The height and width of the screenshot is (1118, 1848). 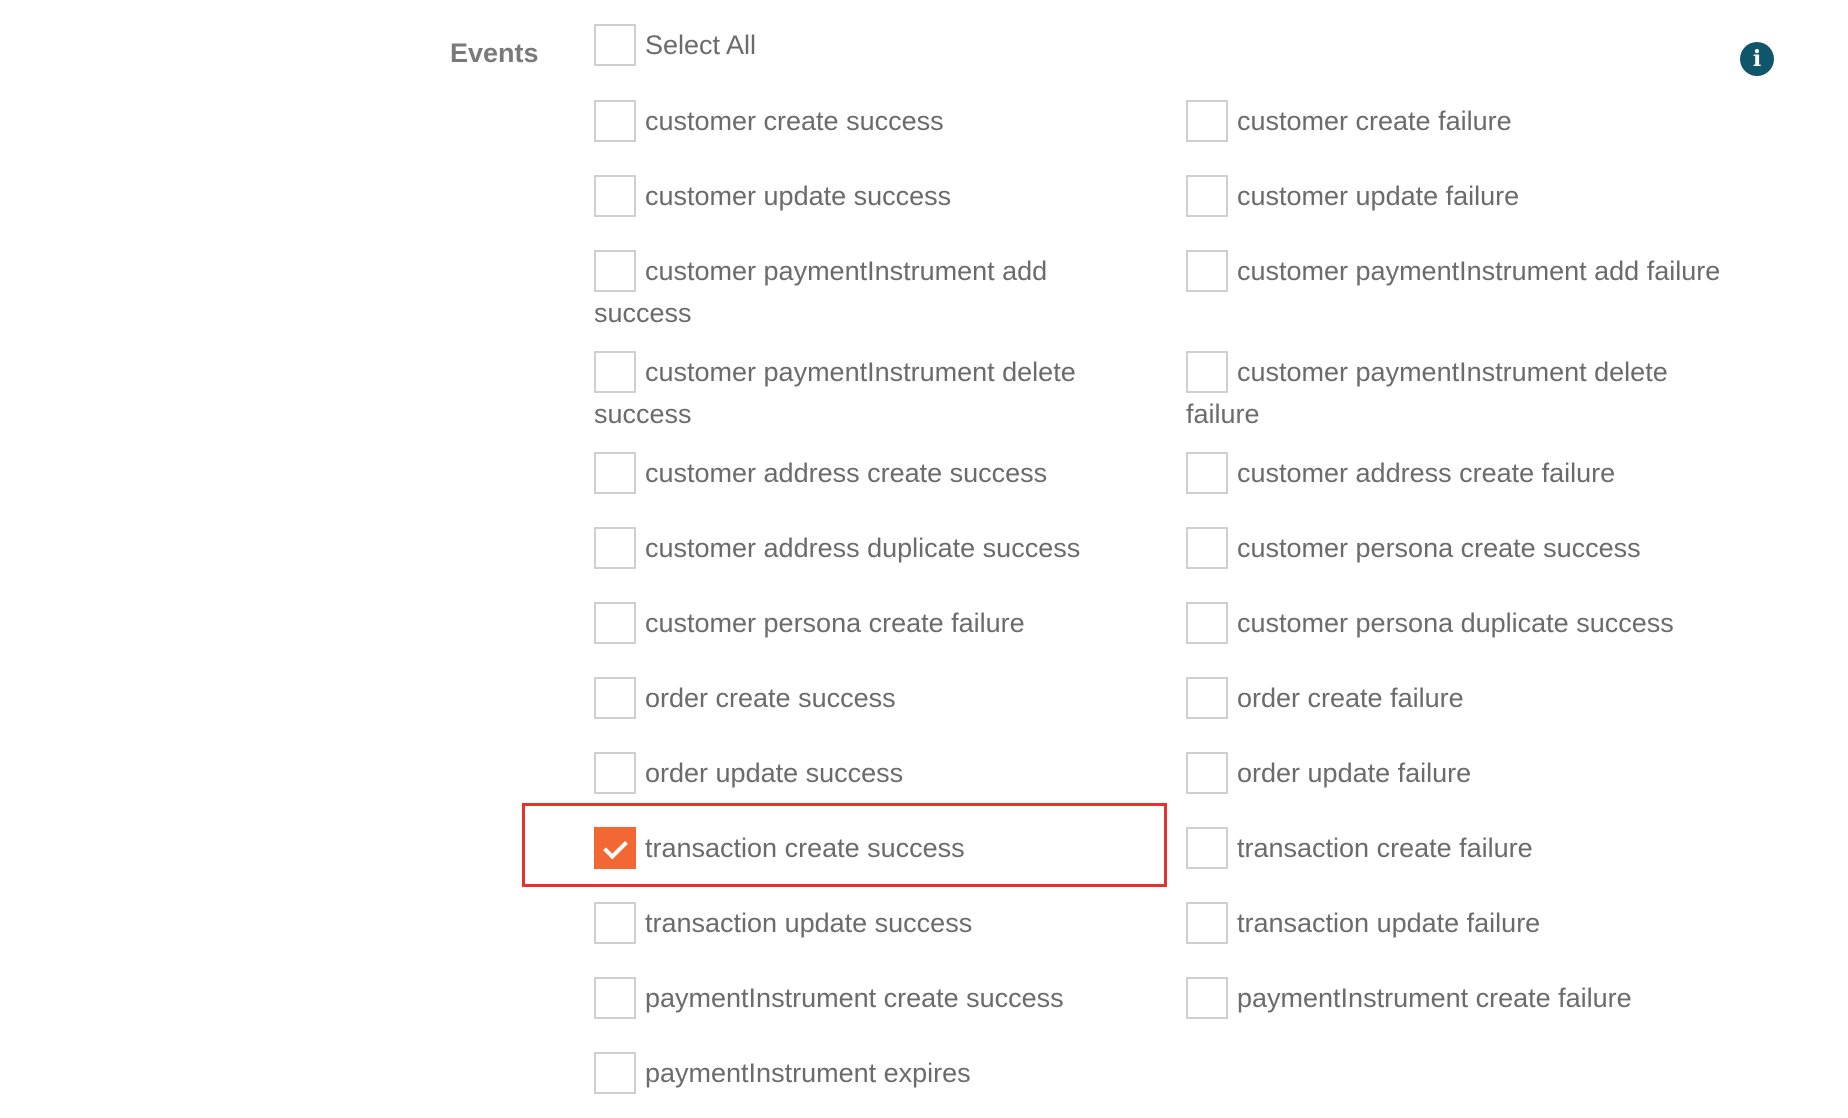 What do you see at coordinates (809, 923) in the screenshot?
I see `event-label: transaction update success` at bounding box center [809, 923].